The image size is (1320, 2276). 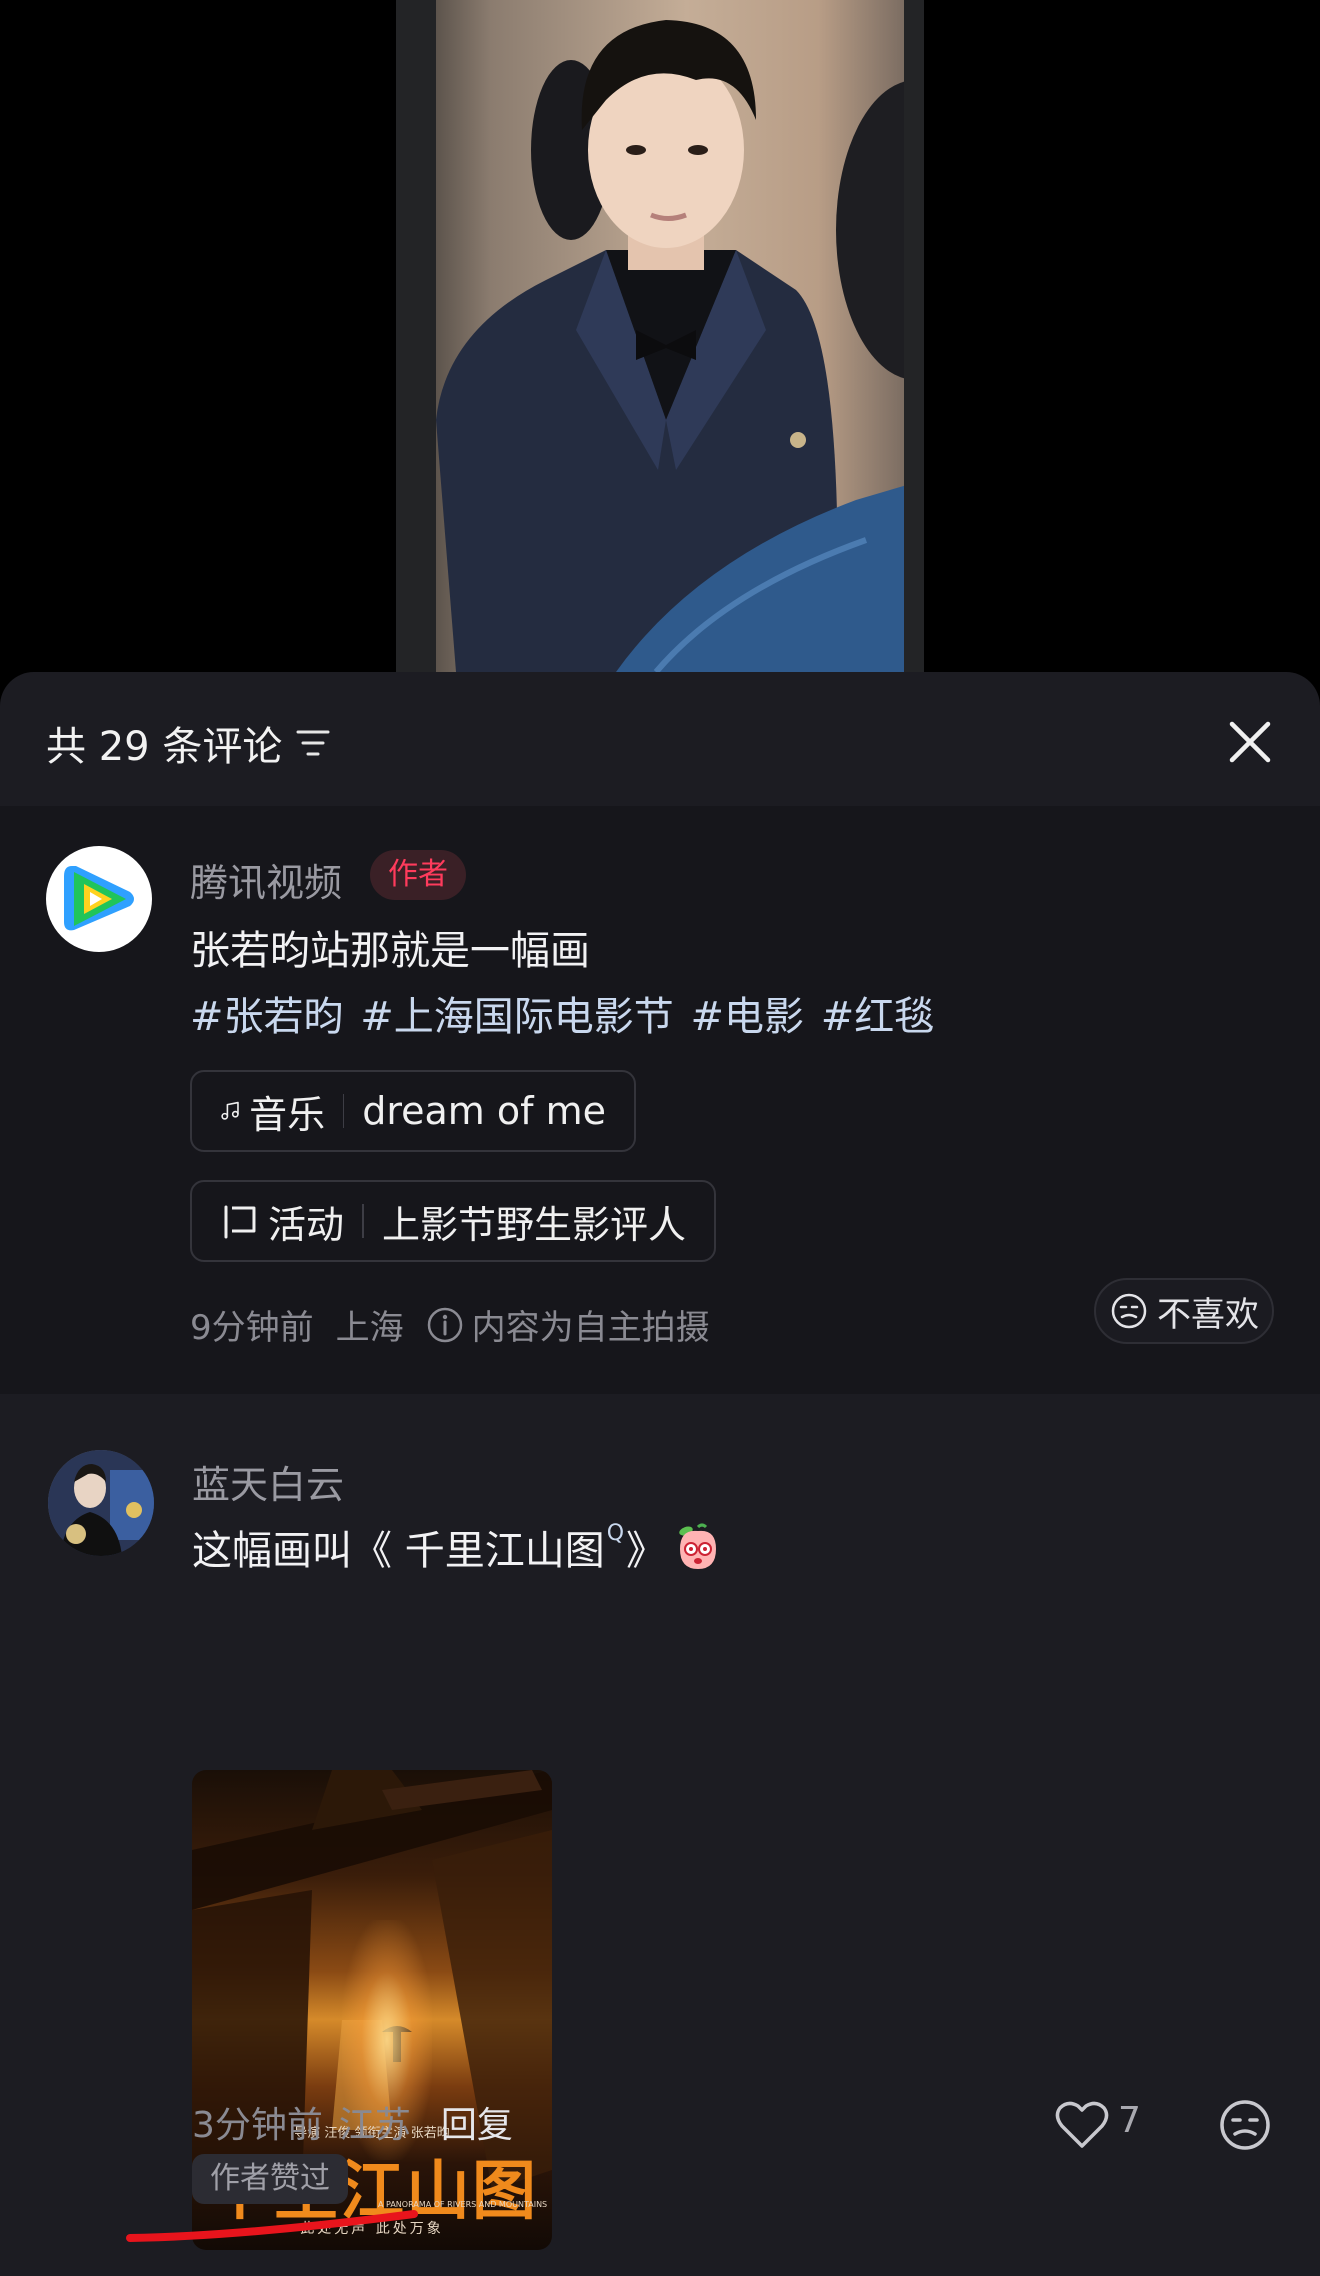 I want to click on comment-count-title: 共 29 条评论, so click(x=164, y=747).